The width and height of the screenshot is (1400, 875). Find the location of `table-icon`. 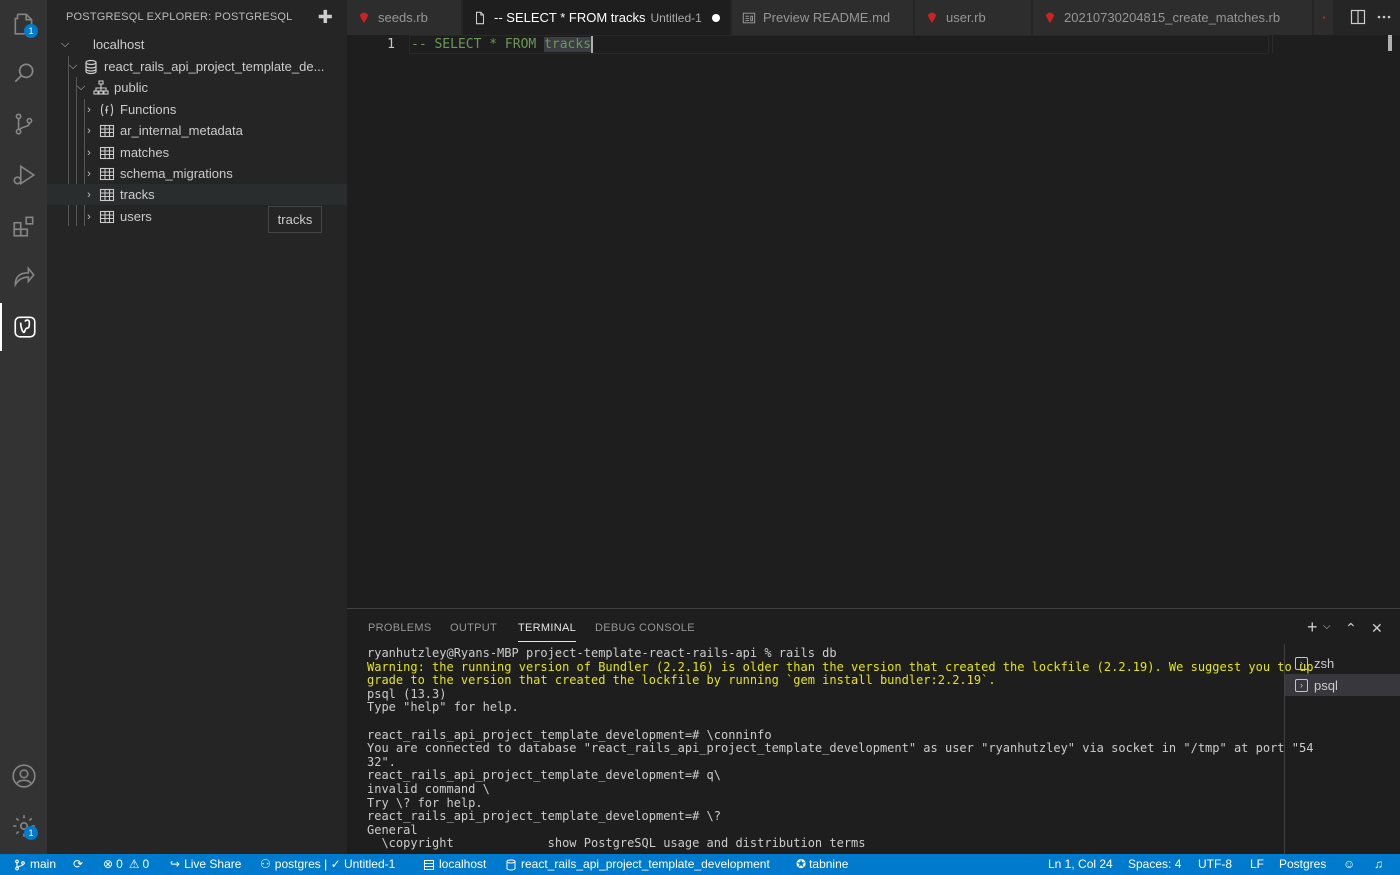

table-icon is located at coordinates (107, 173).